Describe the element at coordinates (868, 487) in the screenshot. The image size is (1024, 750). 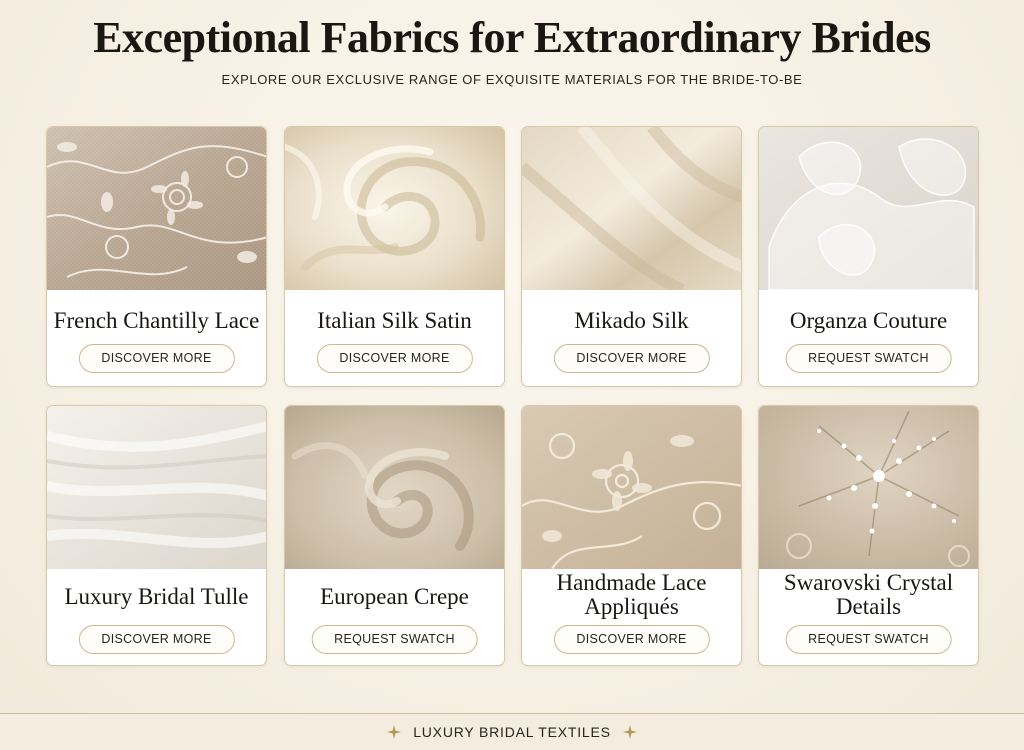
I see `fabric-image-crystals` at that location.